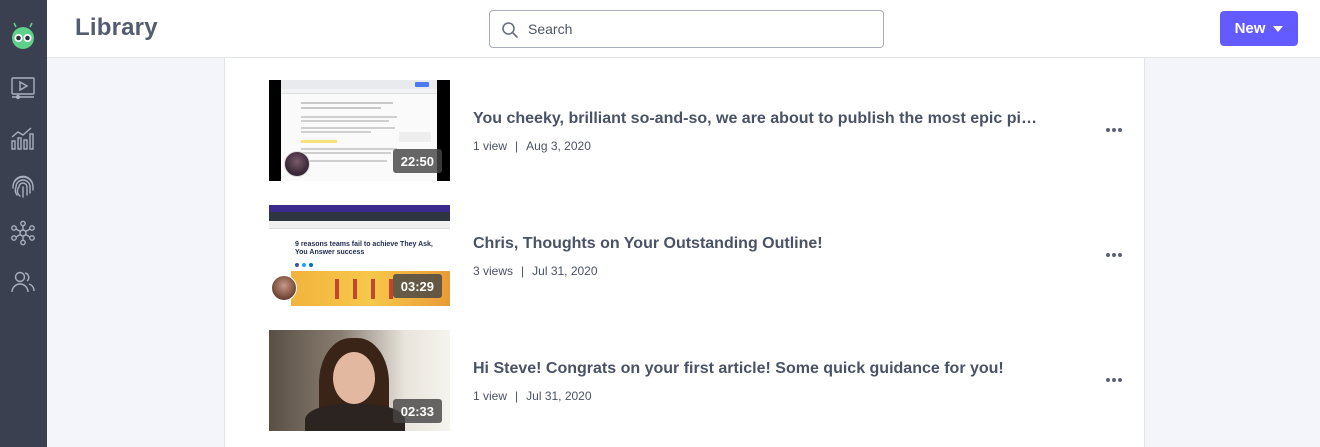 Image resolution: width=1320 pixels, height=447 pixels. I want to click on video-meta: 1 view | Aug 3, 2020, so click(532, 146).